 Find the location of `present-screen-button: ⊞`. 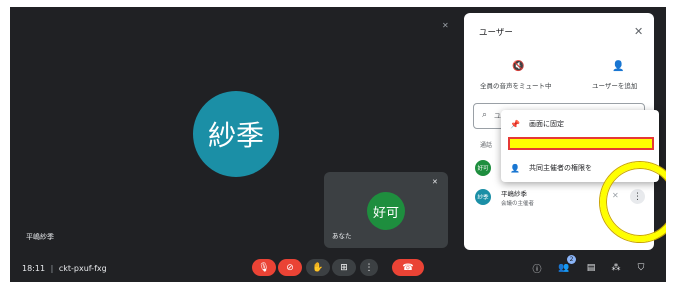

present-screen-button: ⊞ is located at coordinates (344, 267).